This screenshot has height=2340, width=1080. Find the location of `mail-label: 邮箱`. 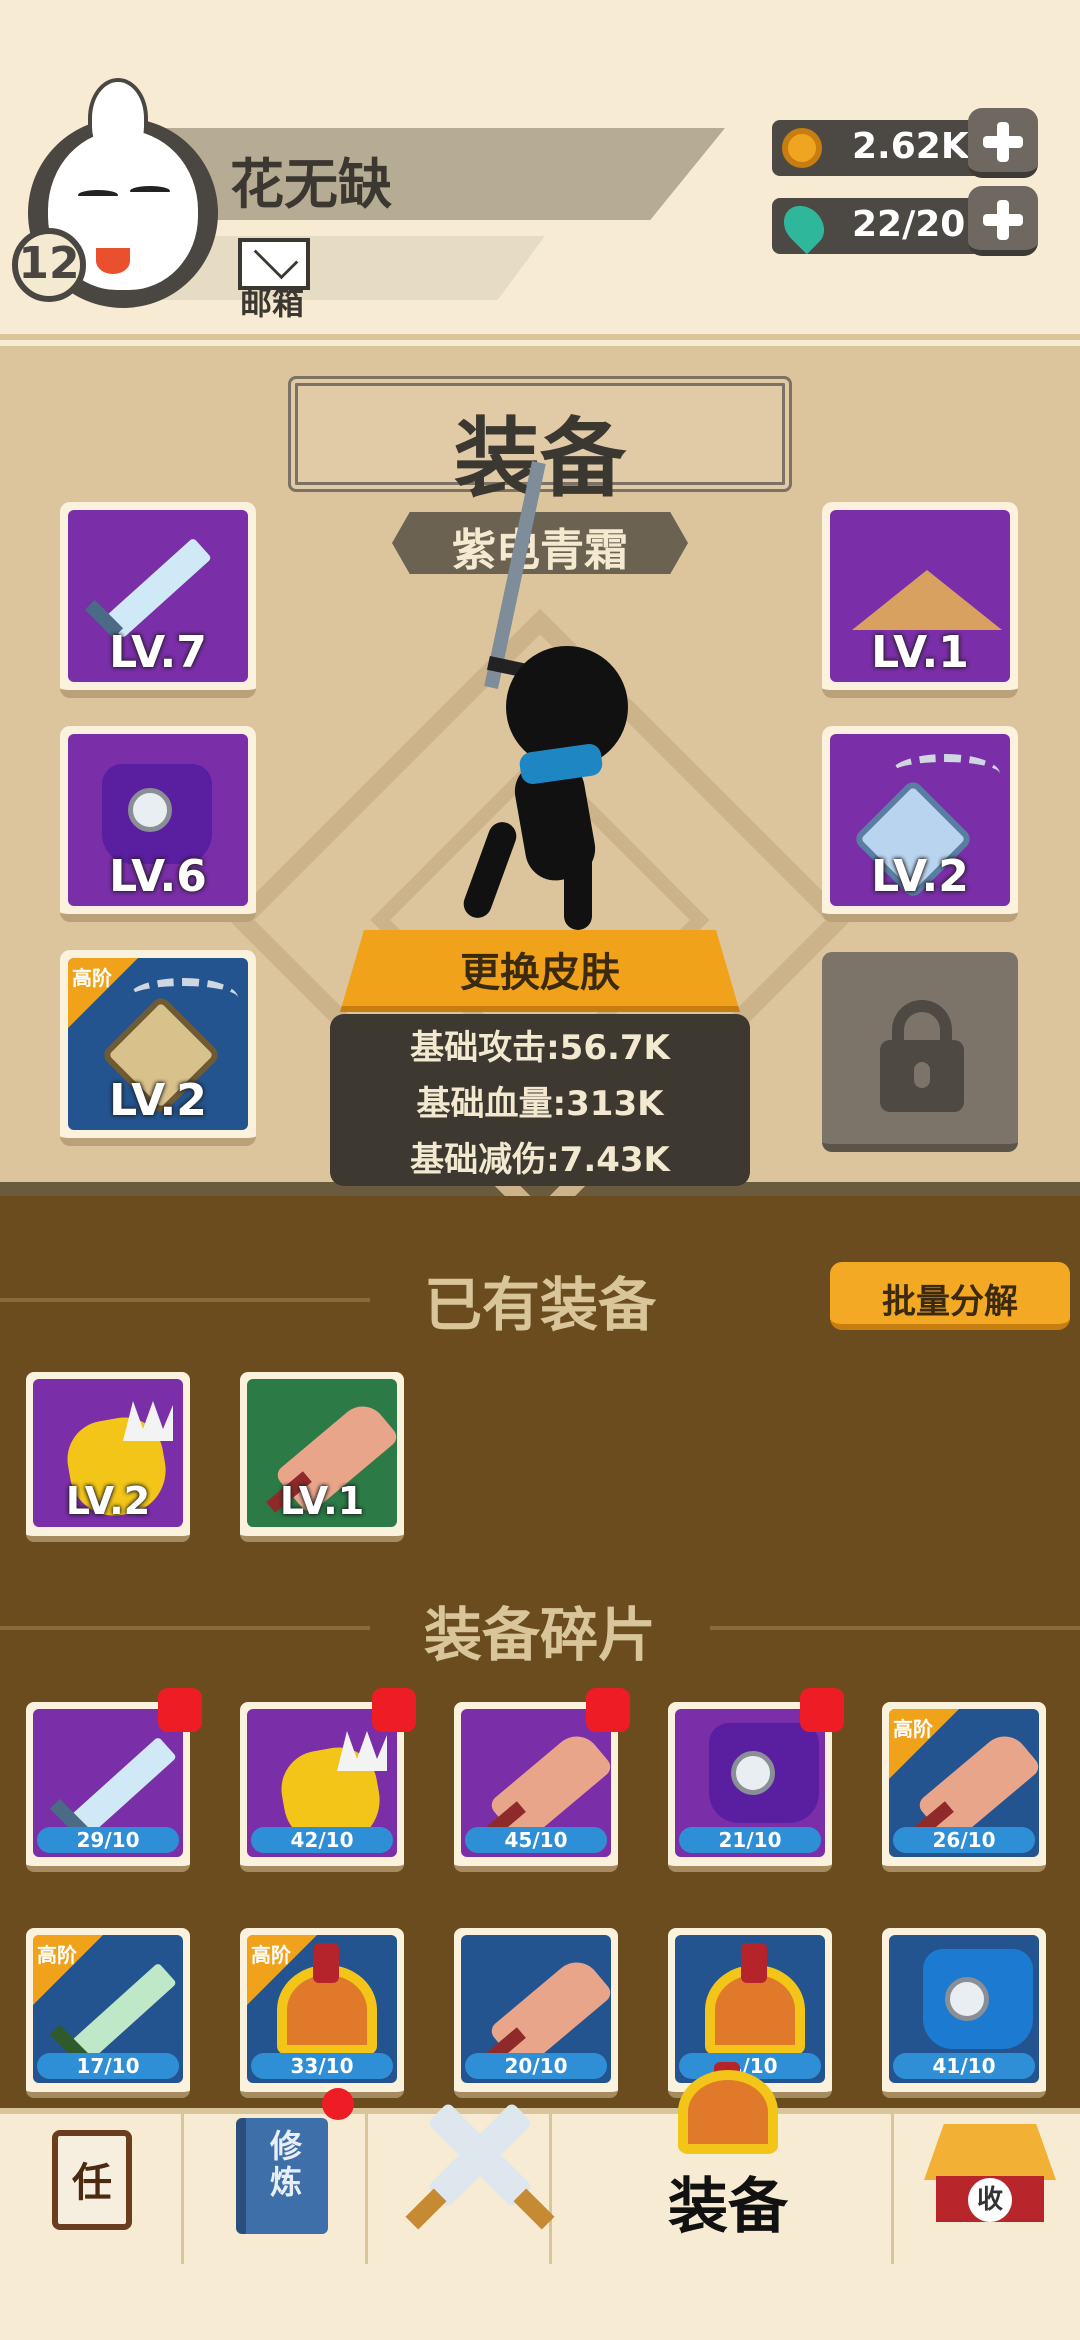

mail-label: 邮箱 is located at coordinates (272, 301).